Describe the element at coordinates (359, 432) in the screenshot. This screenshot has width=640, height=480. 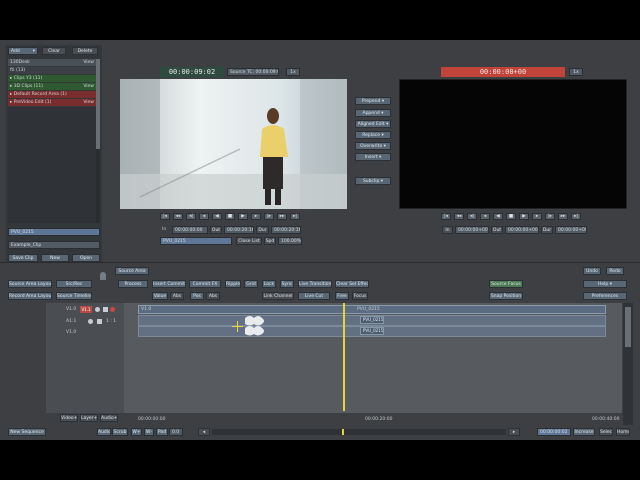
I see `timeline-horizontal-scrollbar` at that location.